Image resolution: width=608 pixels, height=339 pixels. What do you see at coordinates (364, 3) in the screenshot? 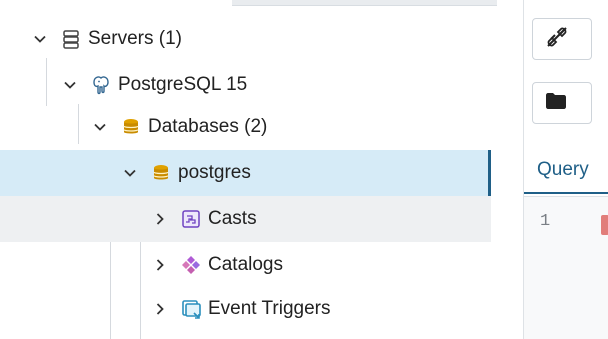
I see `horizontal-scrollbar` at bounding box center [364, 3].